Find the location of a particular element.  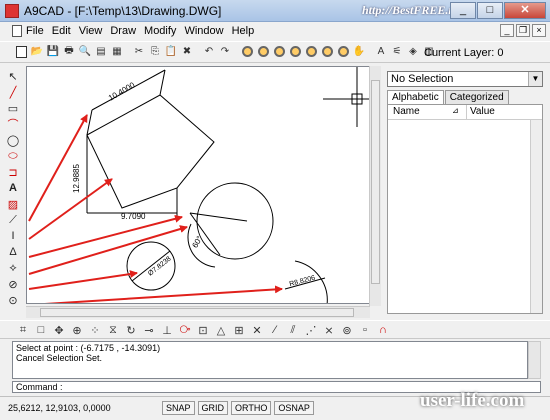

snap-box-icon: □ is located at coordinates (41, 330).